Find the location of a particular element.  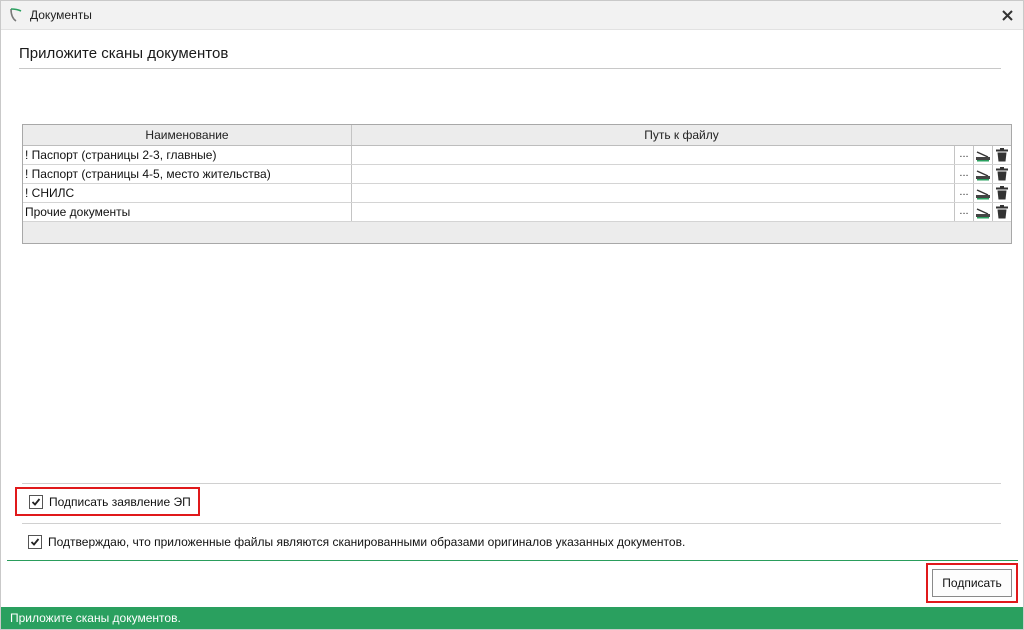

footer-divider is located at coordinates (512, 560).